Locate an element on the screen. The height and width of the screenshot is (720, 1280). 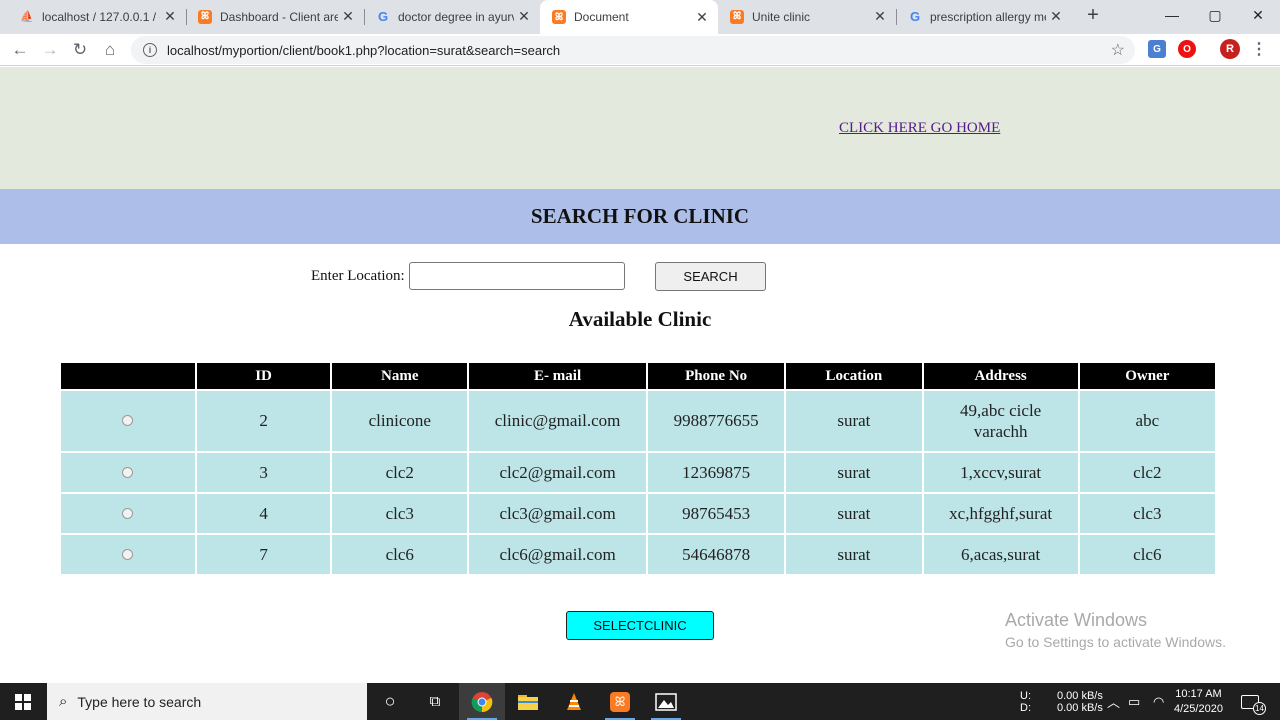
phone-cell: 9988776655 is located at coordinates (716, 421).